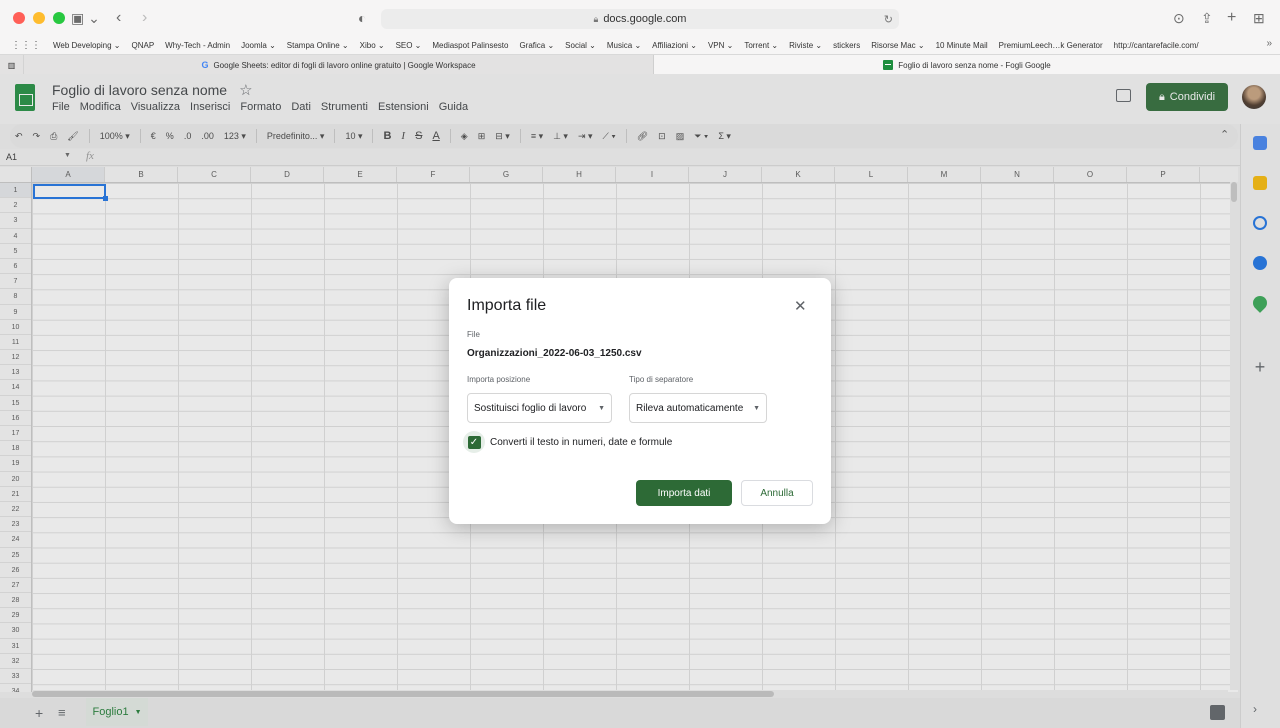  I want to click on bookmark-item: Why-Tech - Admin, so click(197, 45).